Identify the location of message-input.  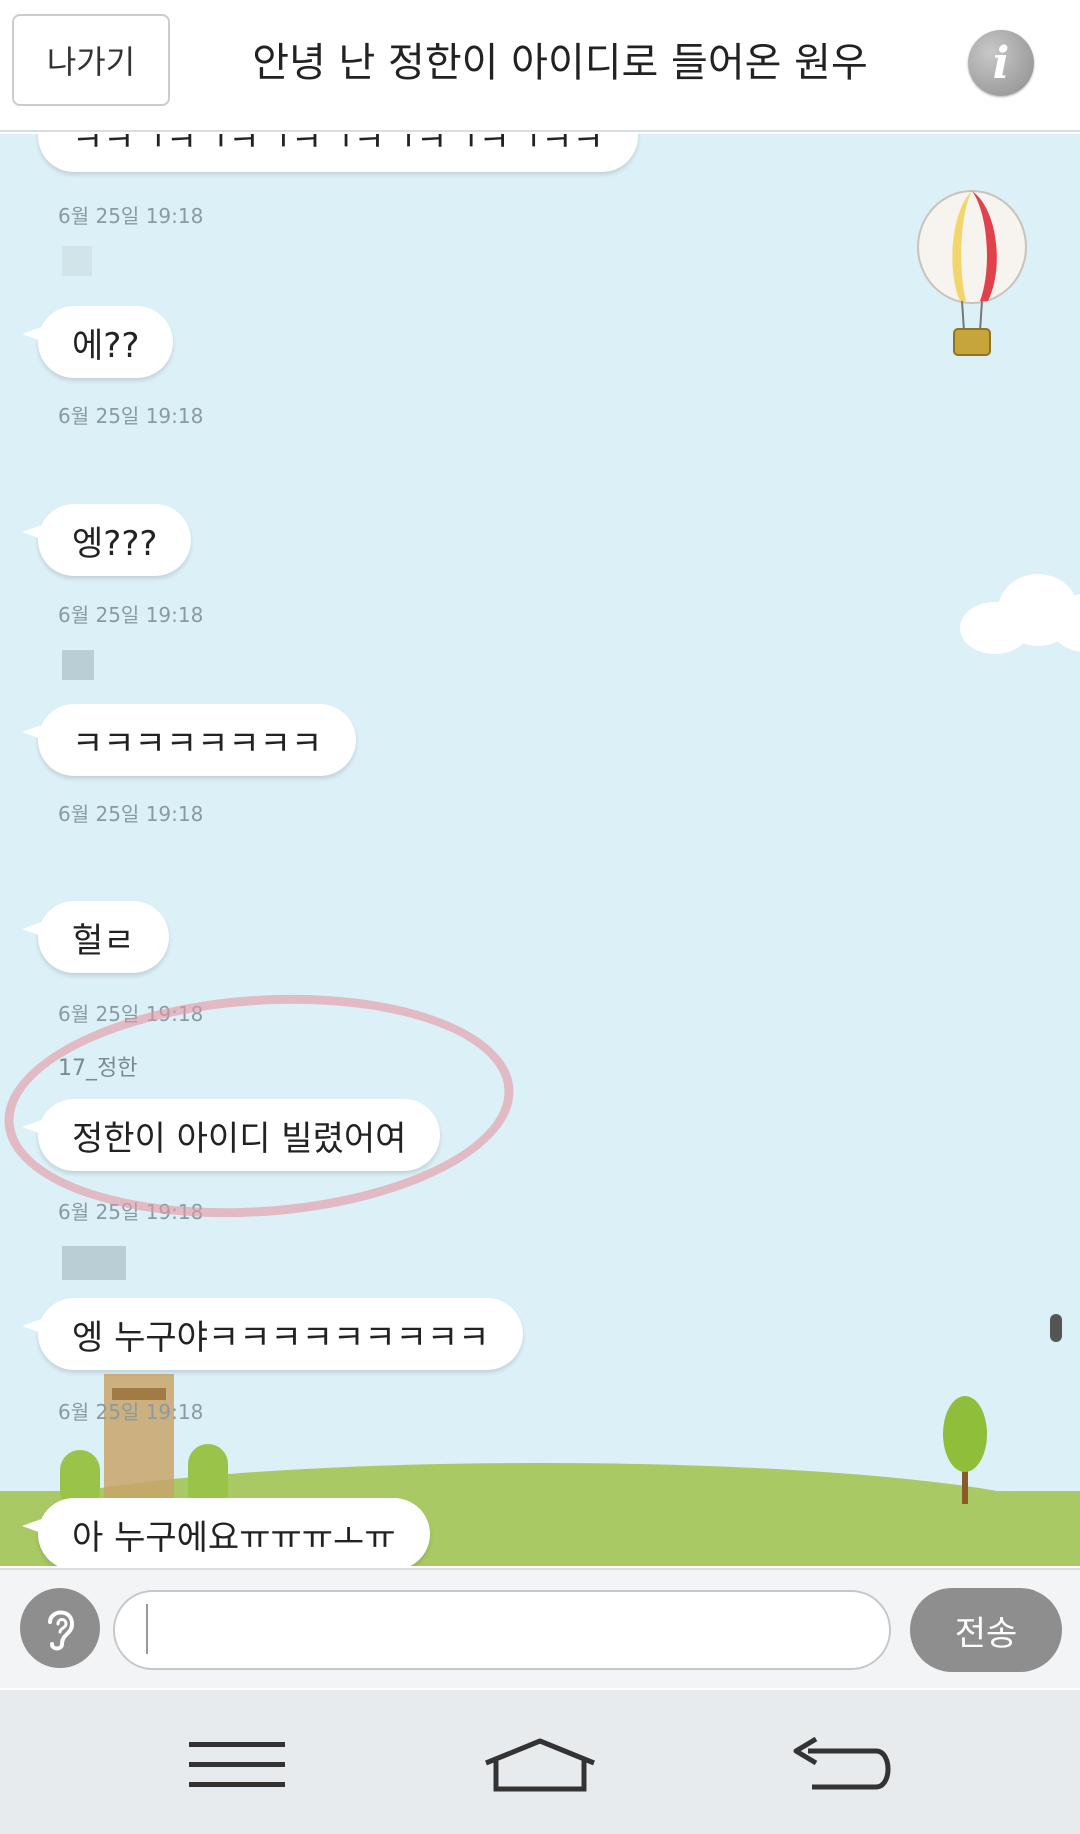
(502, 1630).